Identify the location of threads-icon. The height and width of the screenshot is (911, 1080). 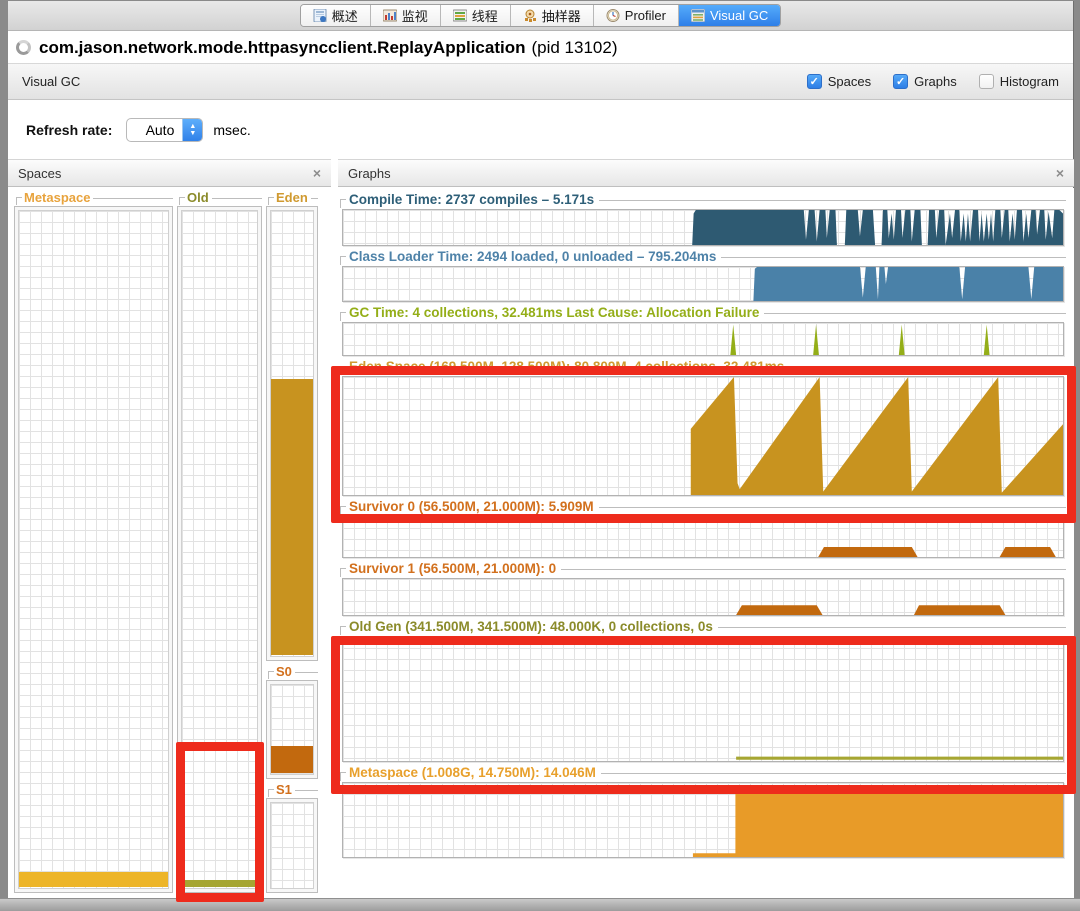
(459, 15).